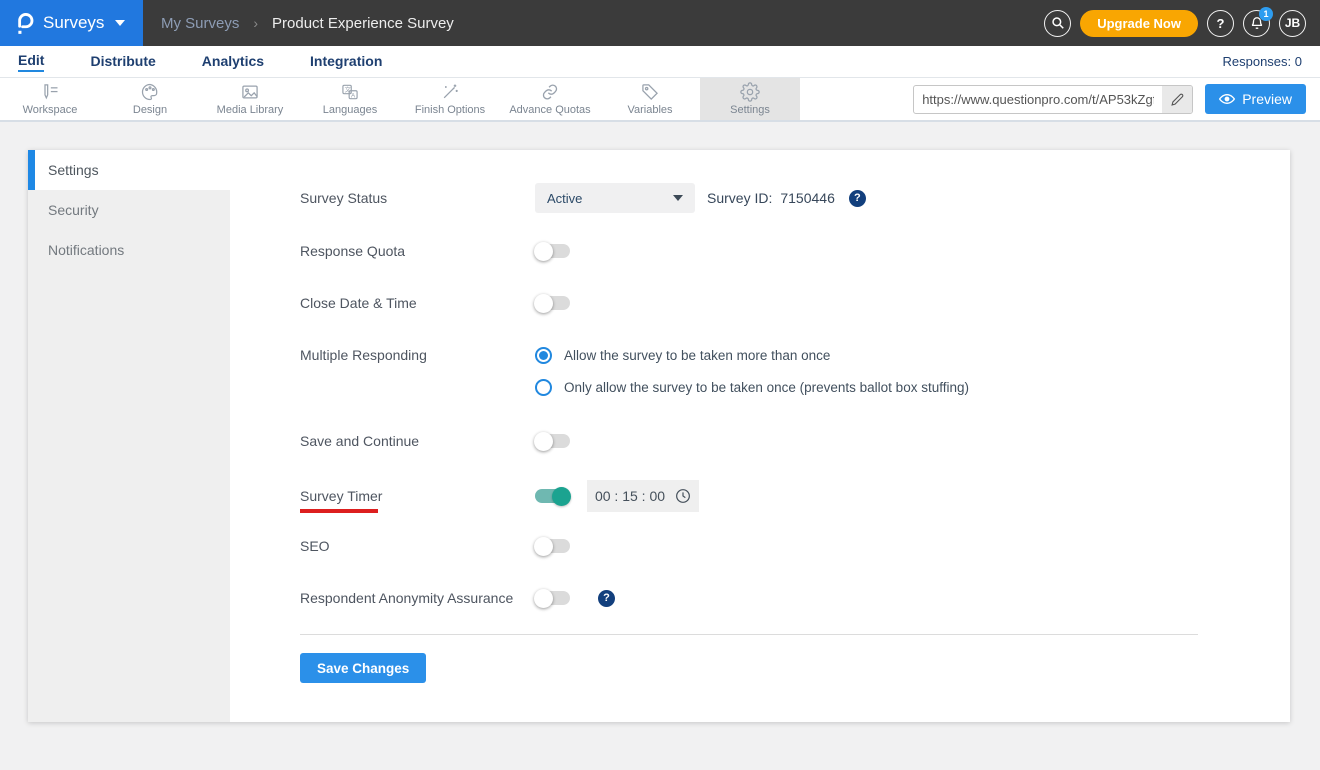 The height and width of the screenshot is (770, 1320). Describe the element at coordinates (129, 250) in the screenshot. I see `sidebar-item-notifications: Notifications` at that location.